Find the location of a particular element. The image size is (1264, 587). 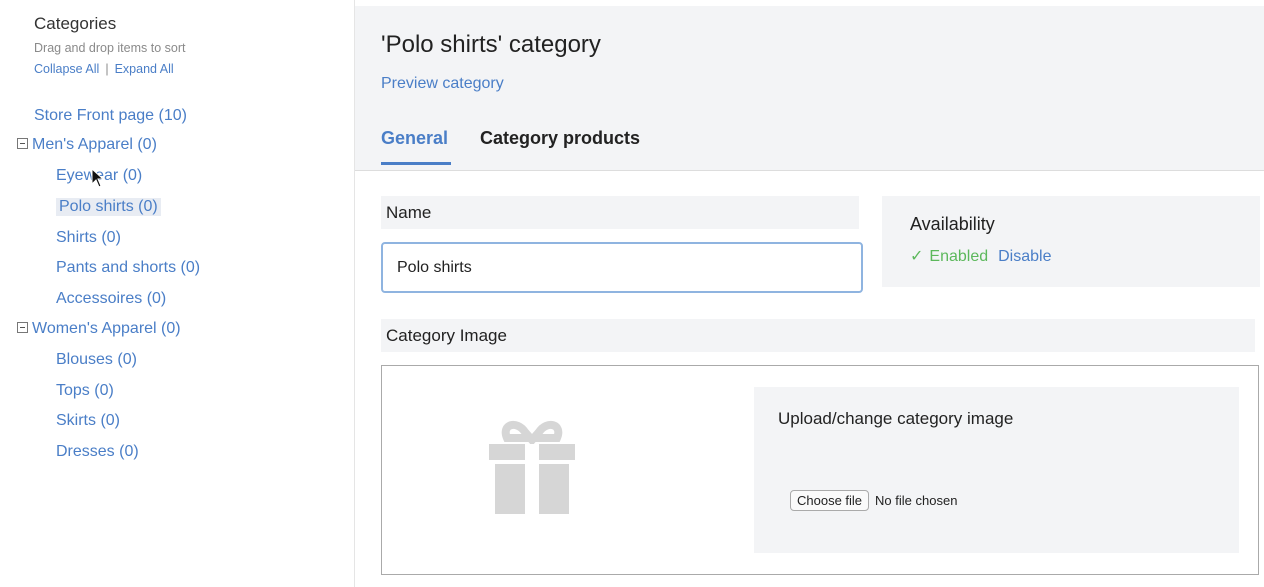

tree-item-label: Accessoires (0) is located at coordinates (111, 298).